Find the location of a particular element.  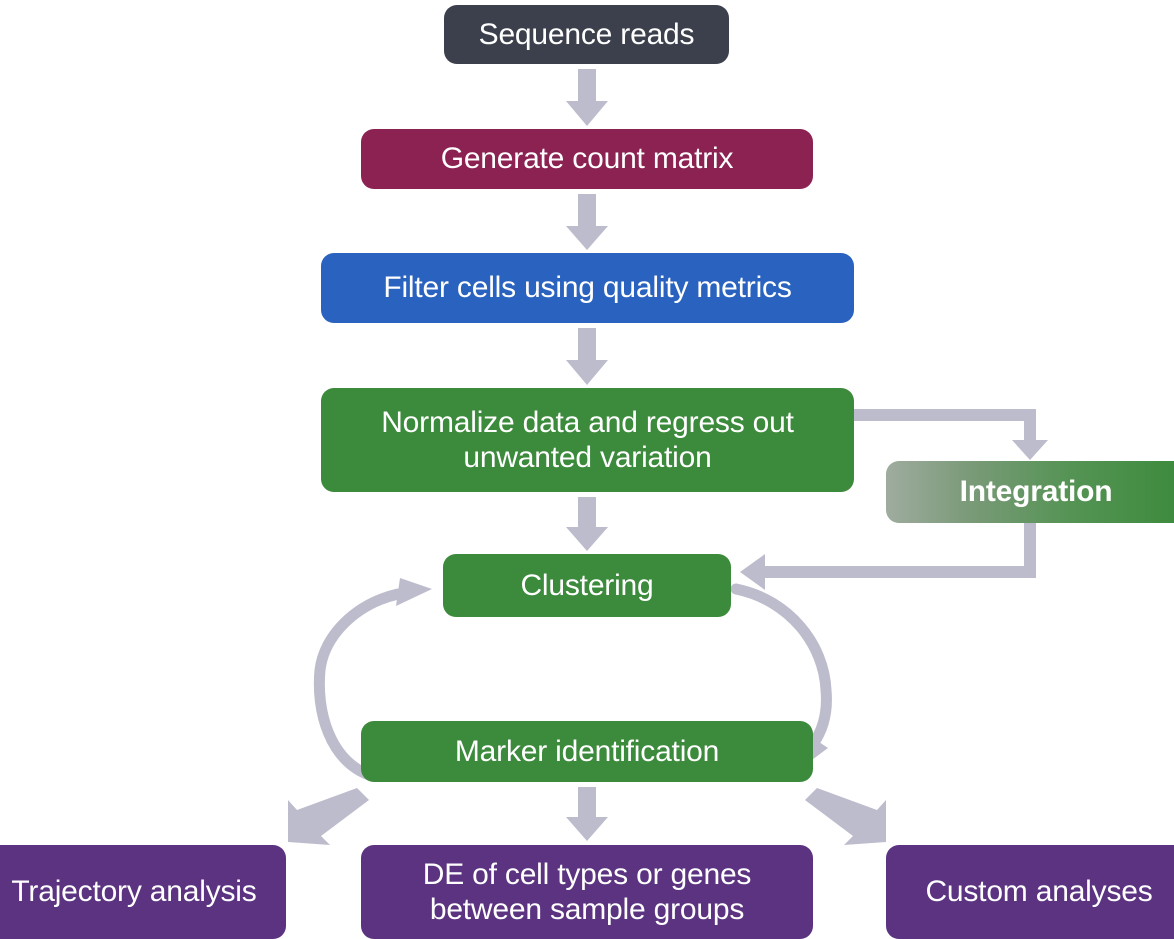

node-label-integration: Integration is located at coordinates (1036, 492).